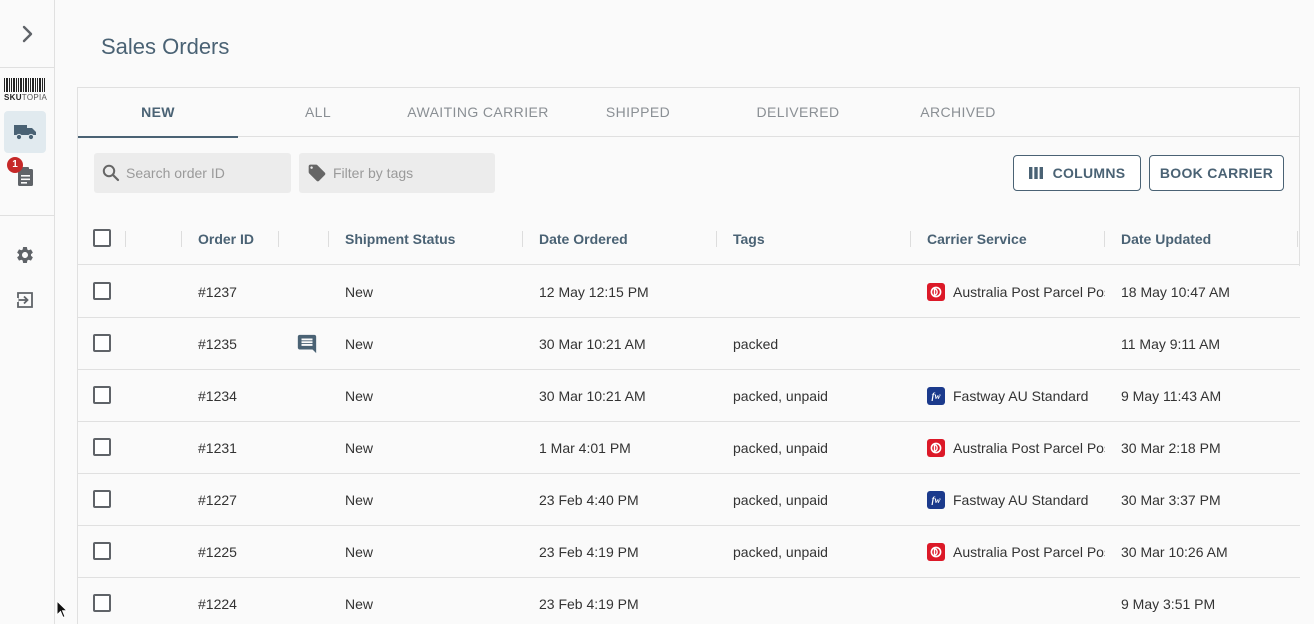  I want to click on tab-awaiting-carrier-label: Awaiting Carrier, so click(478, 112).